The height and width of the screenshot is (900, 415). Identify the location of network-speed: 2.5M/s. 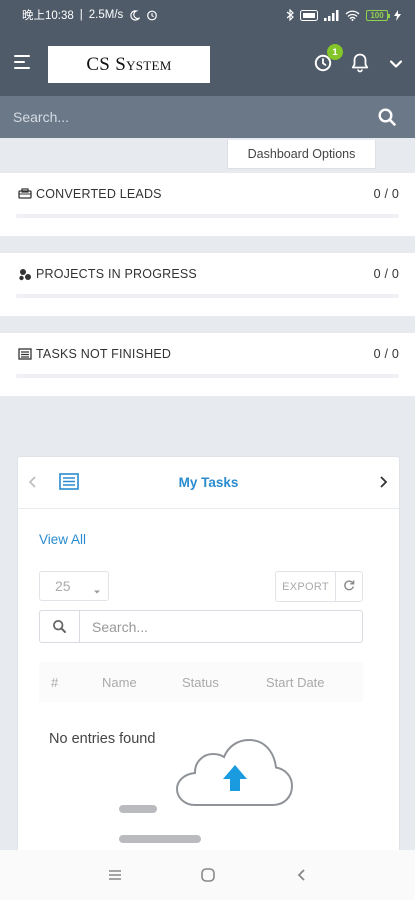
(106, 15).